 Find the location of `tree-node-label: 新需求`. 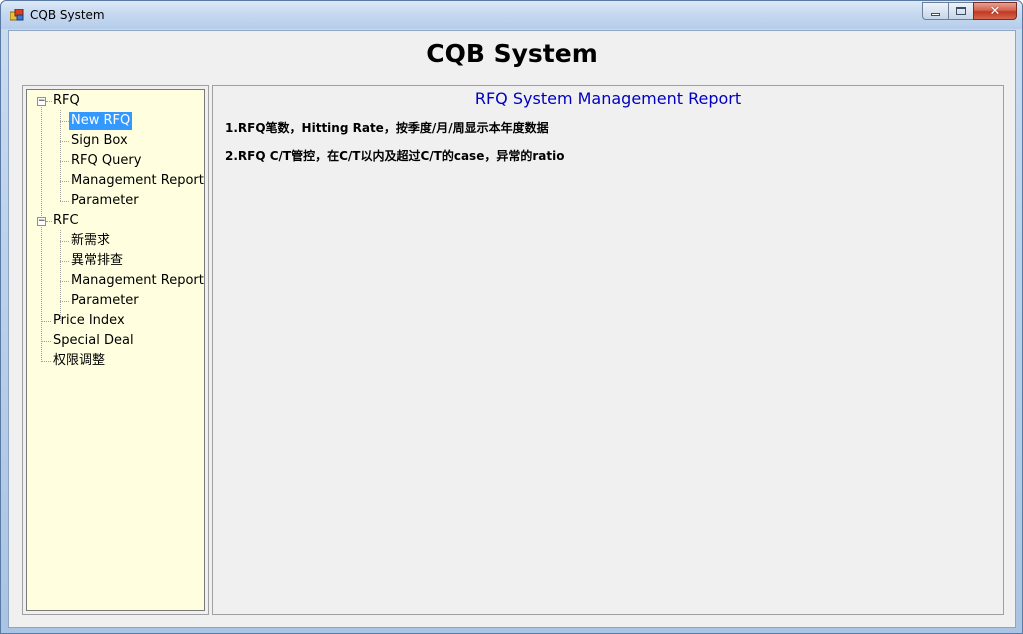

tree-node-label: 新需求 is located at coordinates (91, 240).